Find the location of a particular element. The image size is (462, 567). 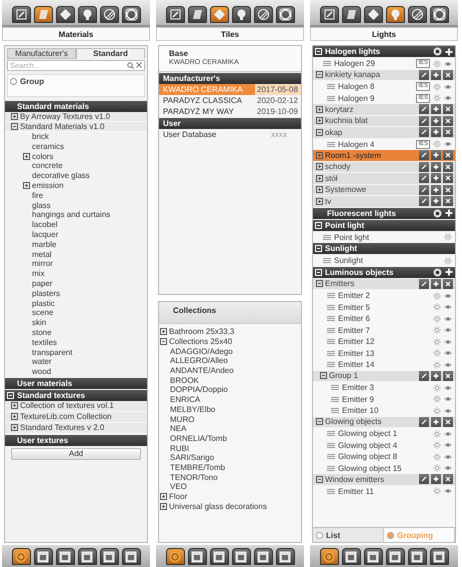

group-header: Halogen lights is located at coordinates (384, 52).